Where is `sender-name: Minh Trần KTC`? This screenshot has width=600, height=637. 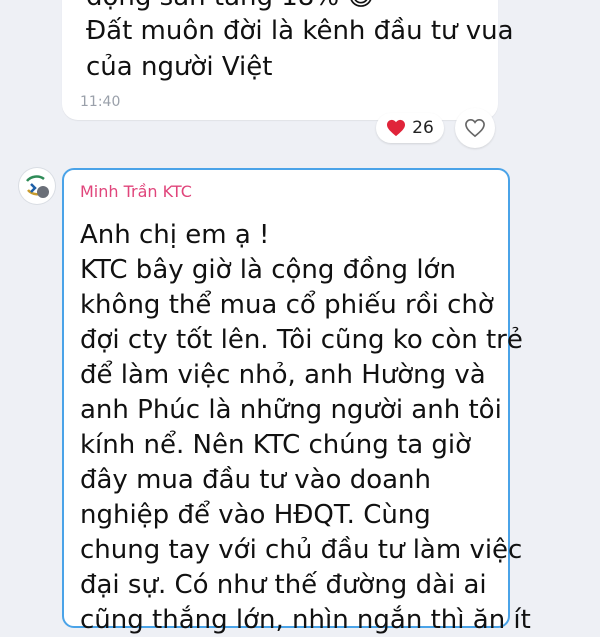 sender-name: Minh Trần KTC is located at coordinates (136, 191).